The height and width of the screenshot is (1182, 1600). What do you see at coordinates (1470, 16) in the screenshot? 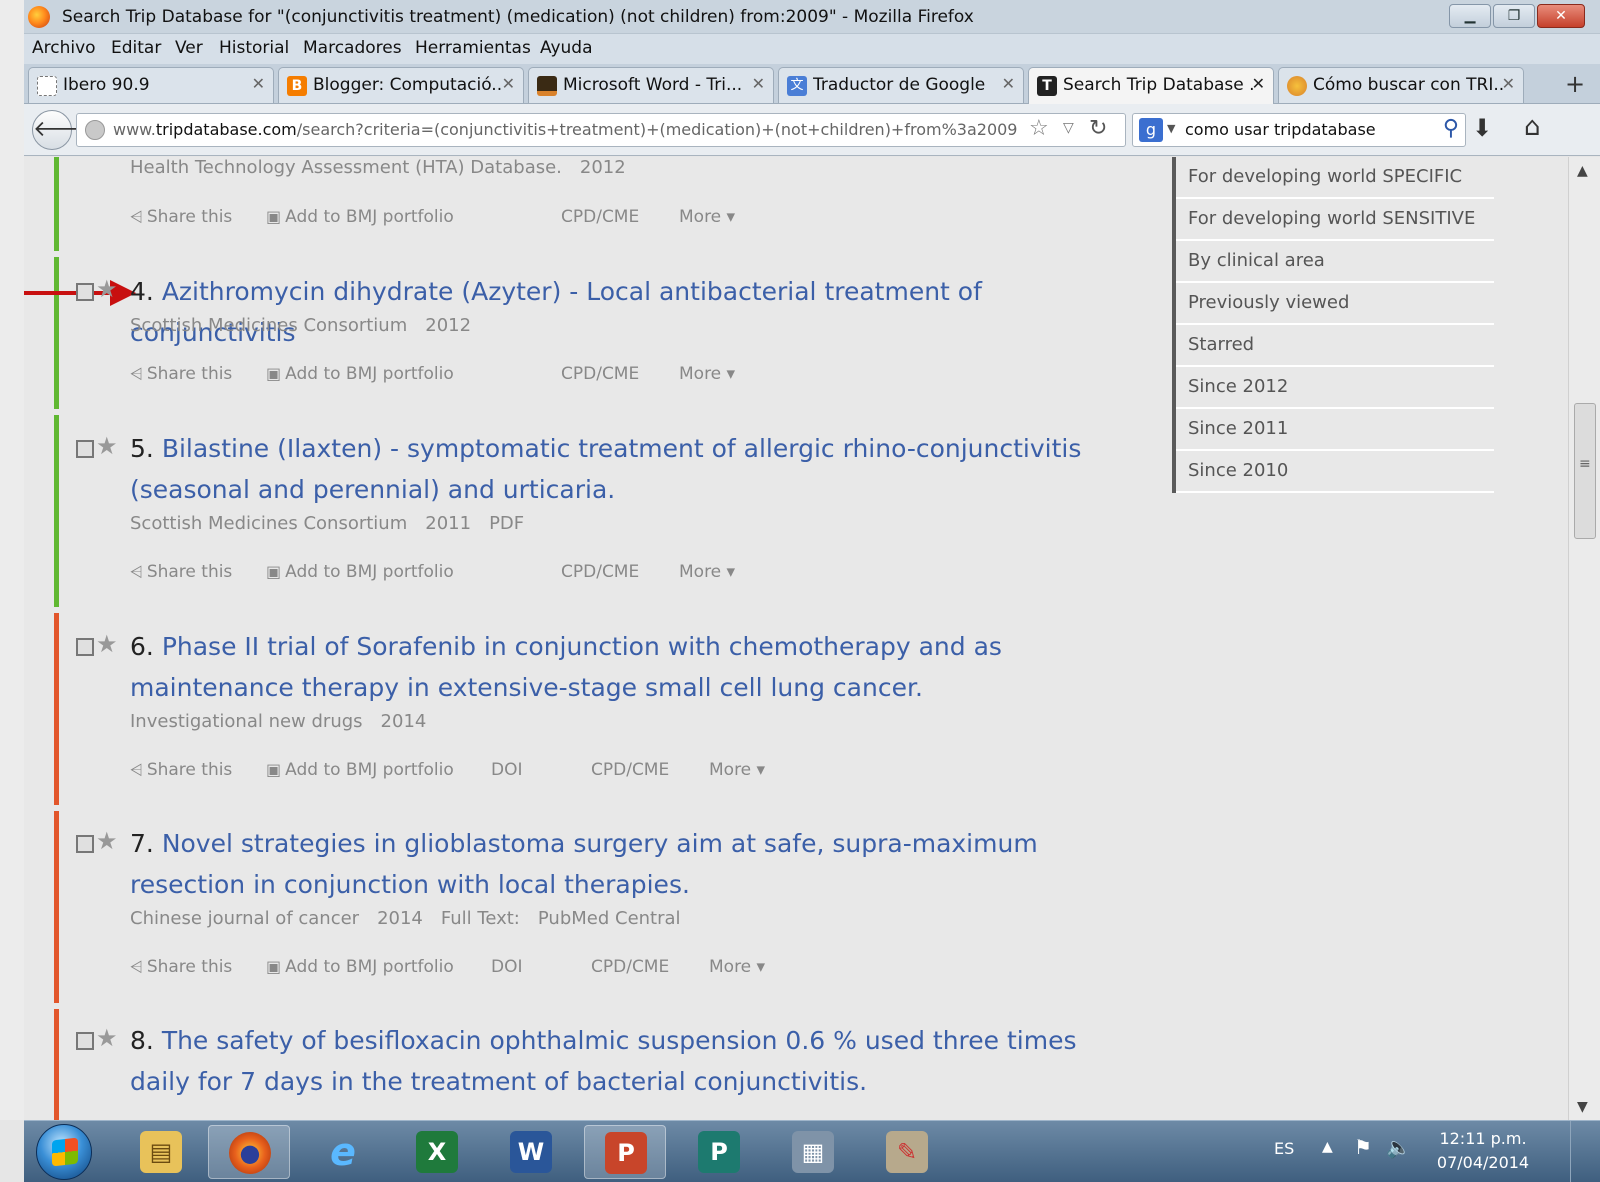
I see `minimize-button: ▁` at bounding box center [1470, 16].